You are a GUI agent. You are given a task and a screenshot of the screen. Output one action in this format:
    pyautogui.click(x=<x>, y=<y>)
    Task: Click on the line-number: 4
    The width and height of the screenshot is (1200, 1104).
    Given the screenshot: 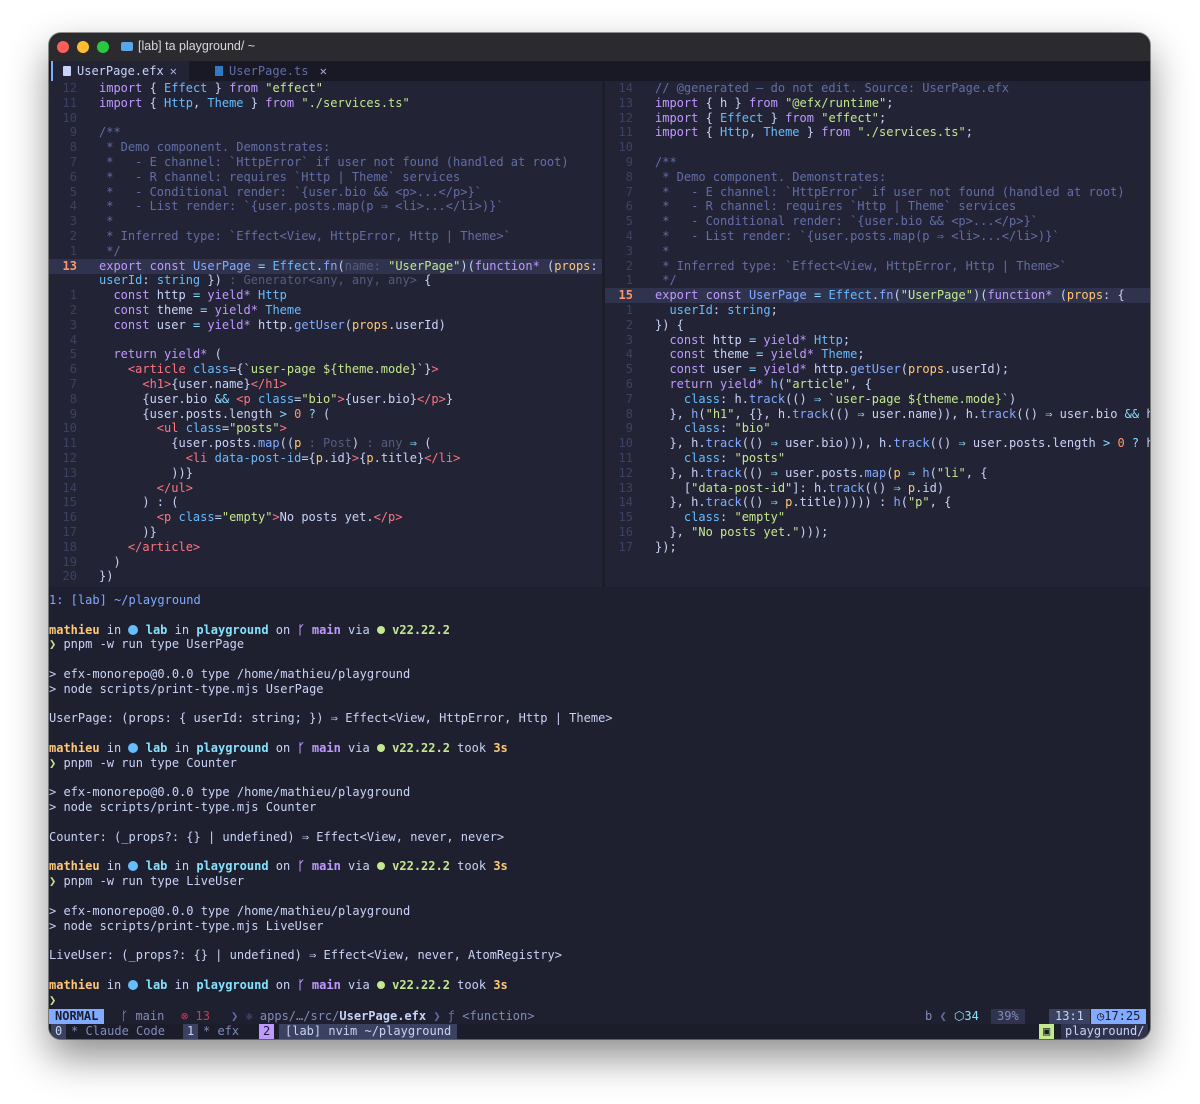 What is the action you would take?
    pyautogui.click(x=629, y=354)
    